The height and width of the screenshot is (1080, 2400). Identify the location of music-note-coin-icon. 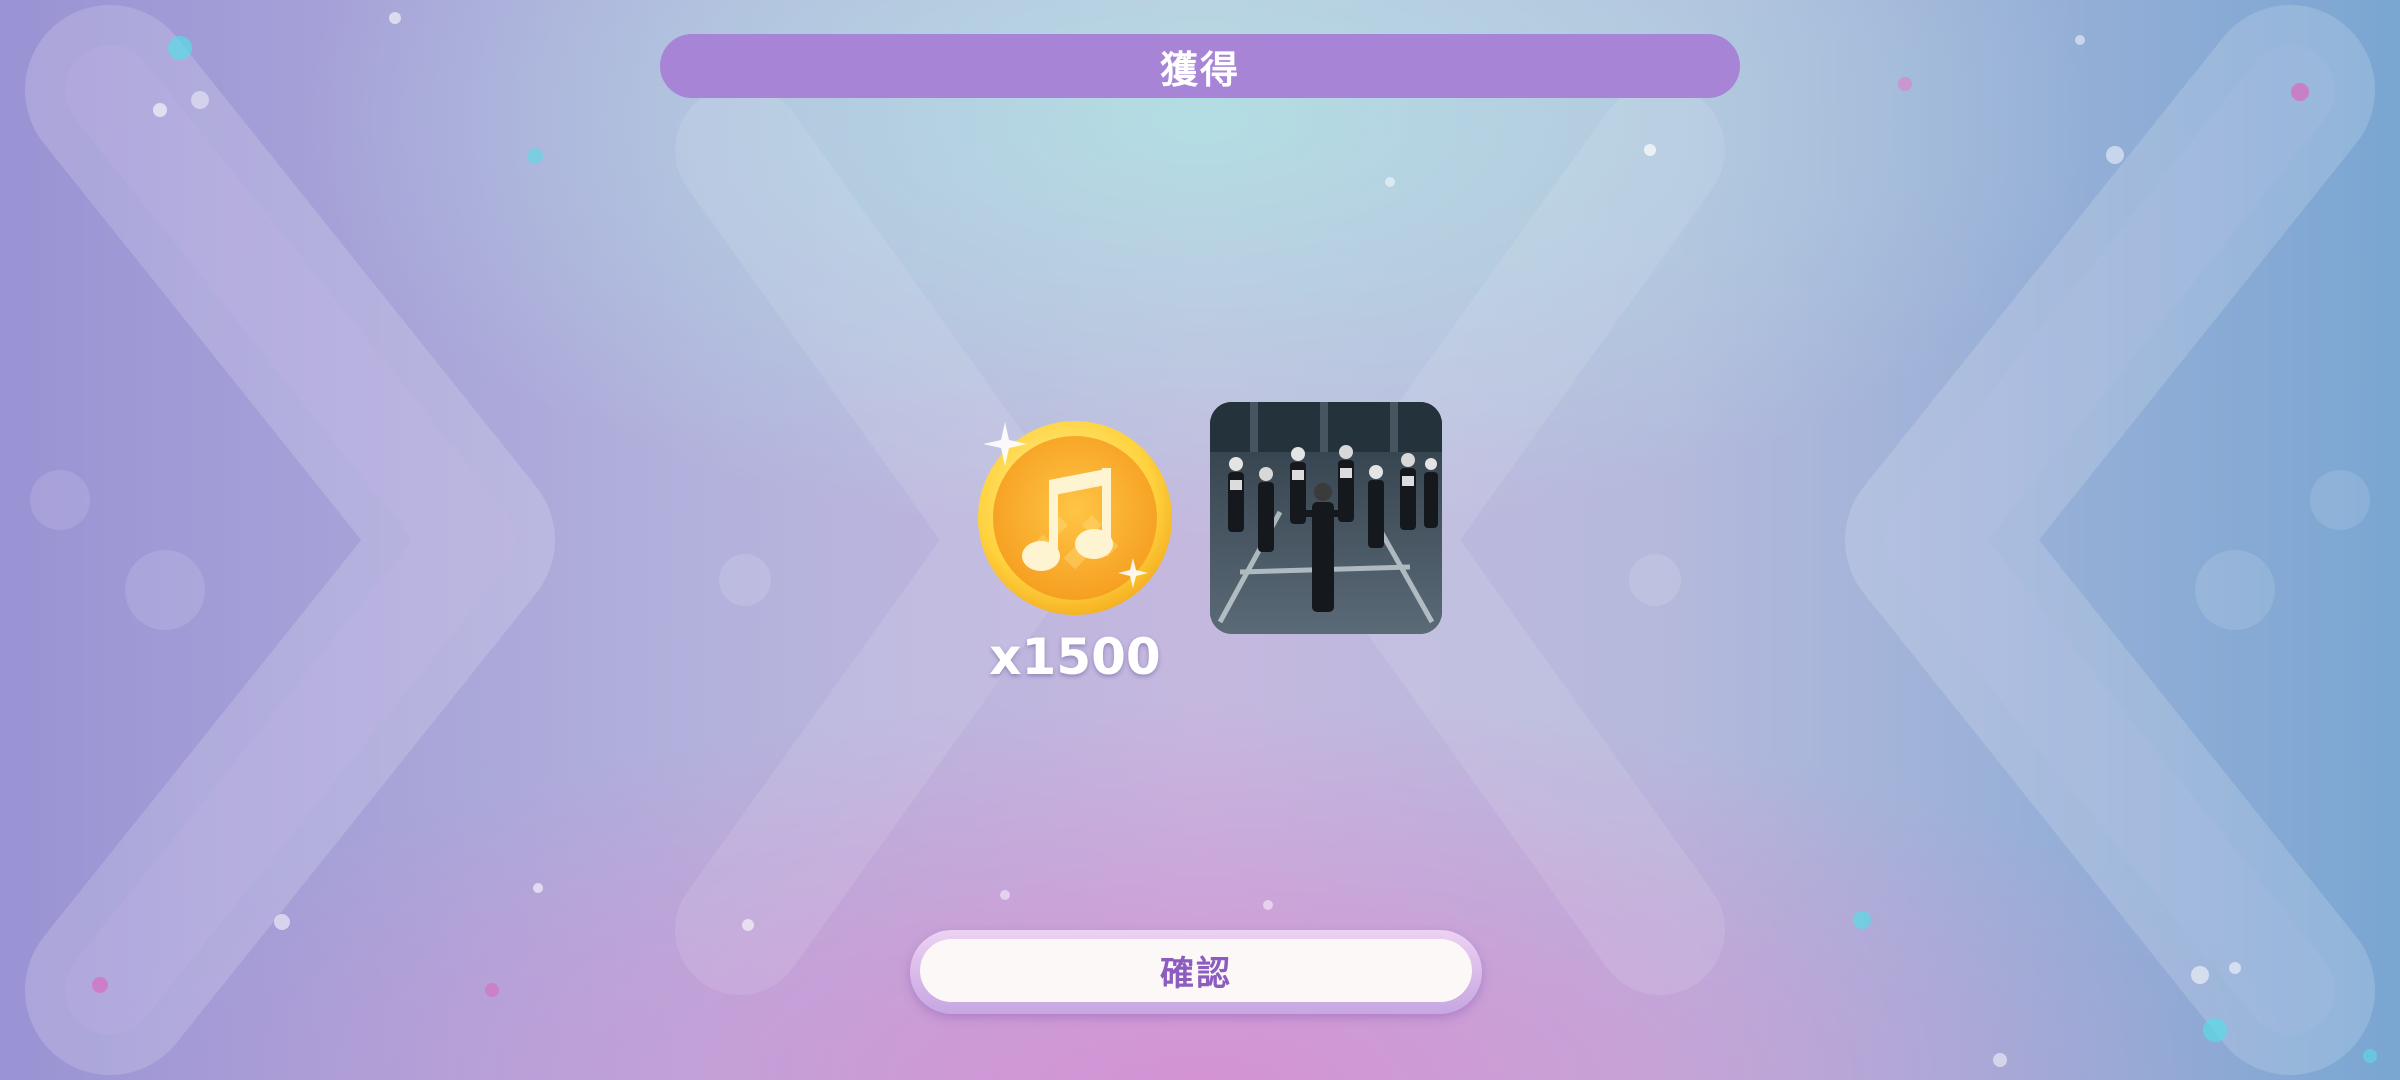
(1075, 518).